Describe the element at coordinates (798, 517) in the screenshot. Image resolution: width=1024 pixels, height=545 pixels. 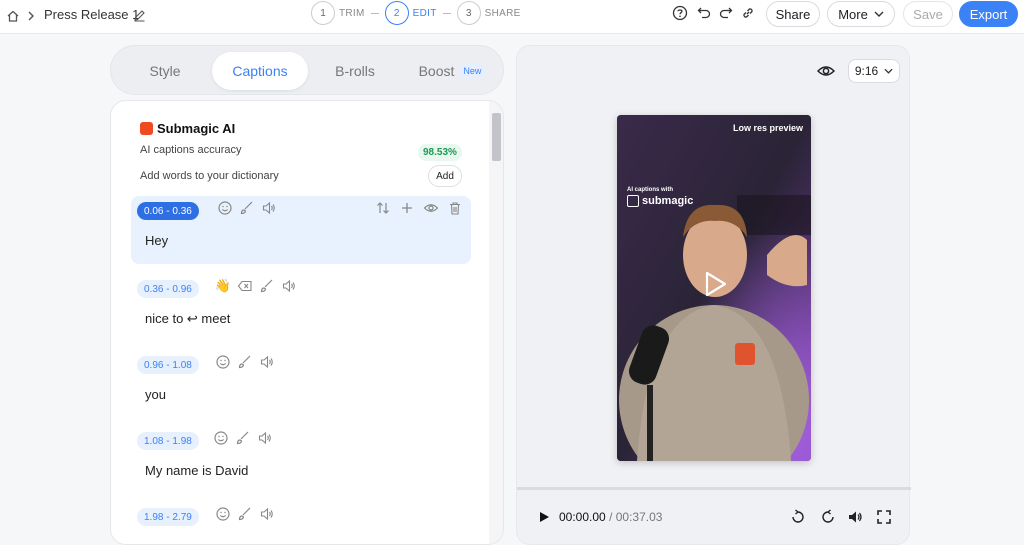
I see `rewind-icon` at that location.